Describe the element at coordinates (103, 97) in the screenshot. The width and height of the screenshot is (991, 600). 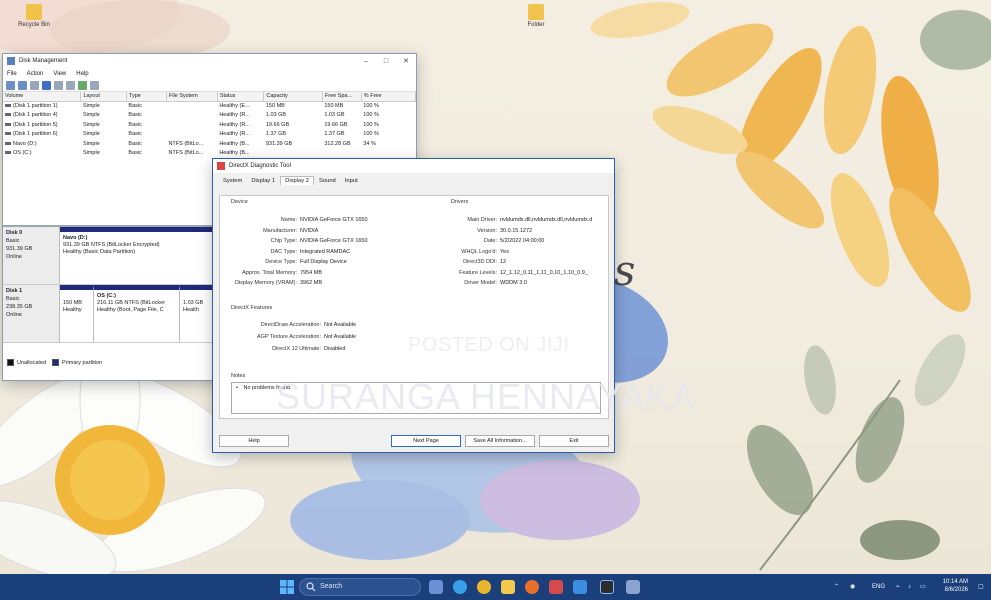
I see `column-header: Layout` at that location.